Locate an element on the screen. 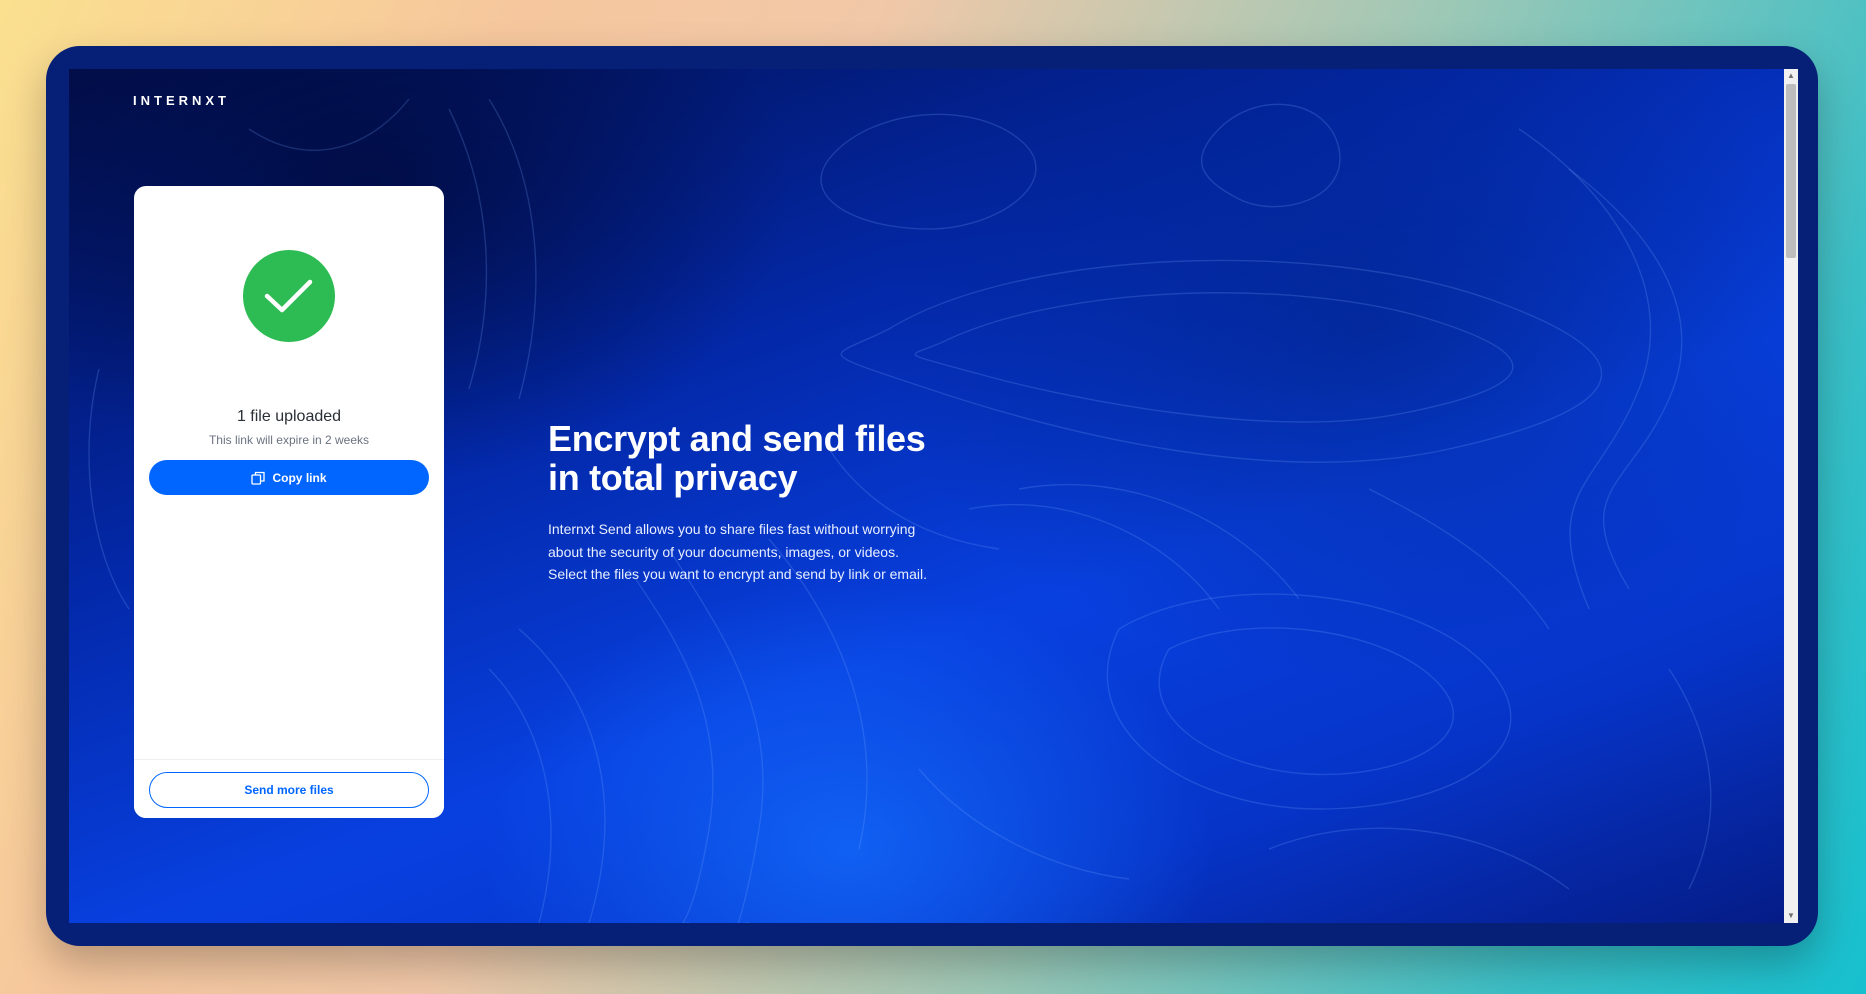 The width and height of the screenshot is (1866, 994). upload-status-title: 1 file uploaded is located at coordinates (289, 416).